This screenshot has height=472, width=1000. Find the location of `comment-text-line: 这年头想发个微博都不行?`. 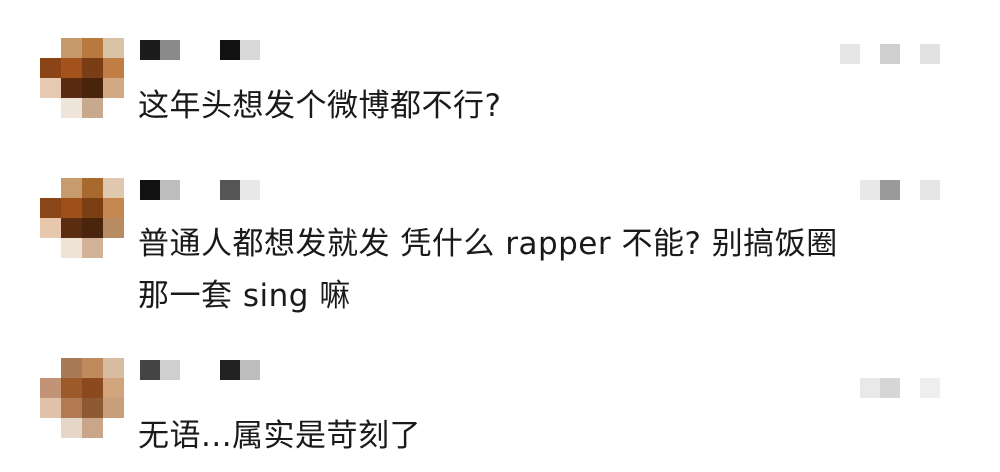

comment-text-line: 这年头想发个微博都不行? is located at coordinates (320, 106).